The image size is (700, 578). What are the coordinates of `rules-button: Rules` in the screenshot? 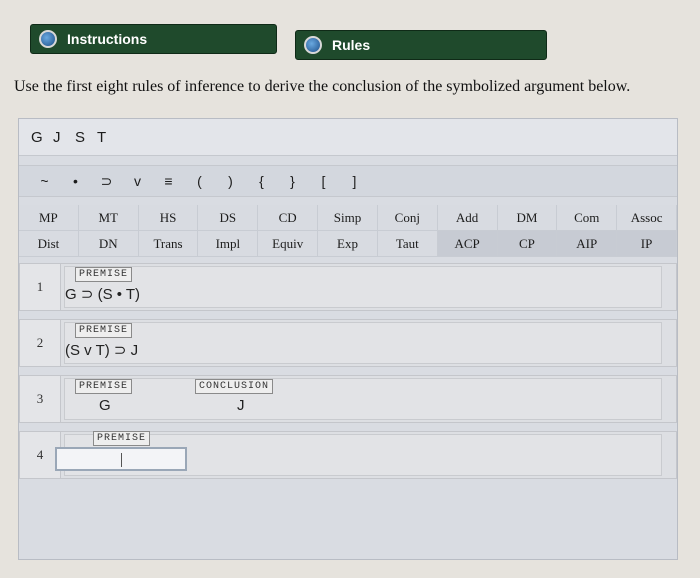 It's located at (421, 45).